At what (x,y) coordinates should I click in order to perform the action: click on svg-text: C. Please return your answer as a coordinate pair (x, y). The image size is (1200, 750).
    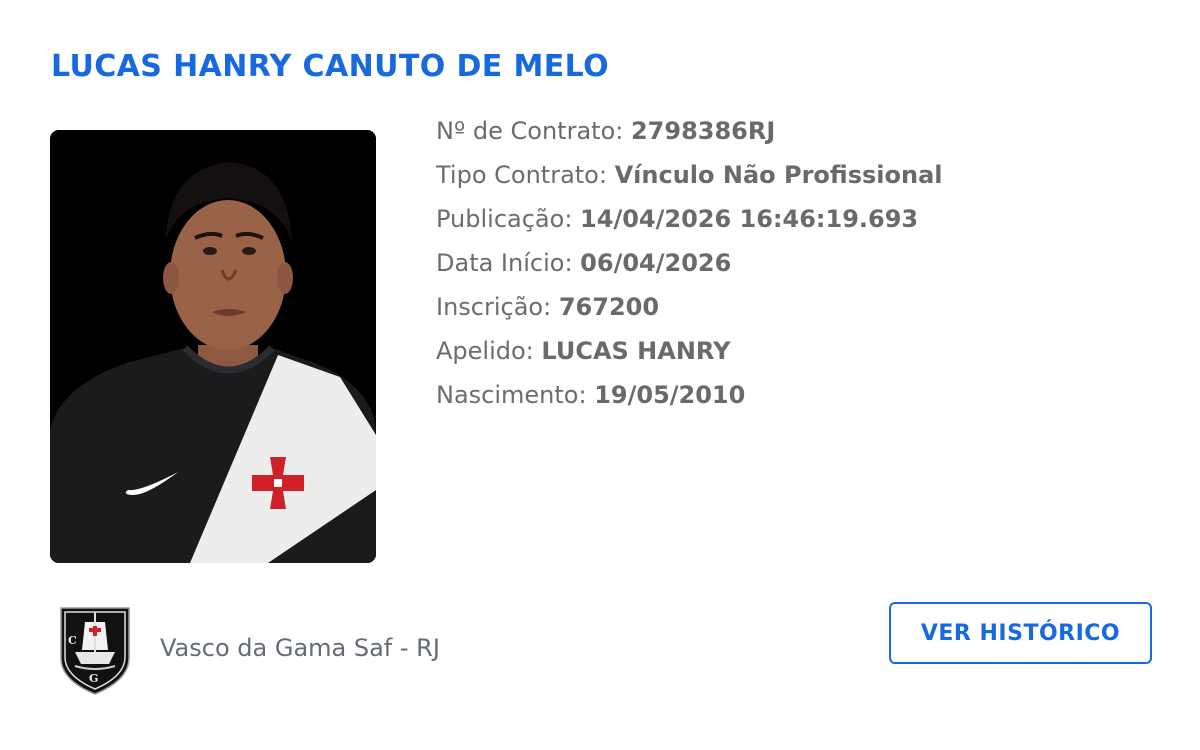
    Looking at the image, I should click on (72, 640).